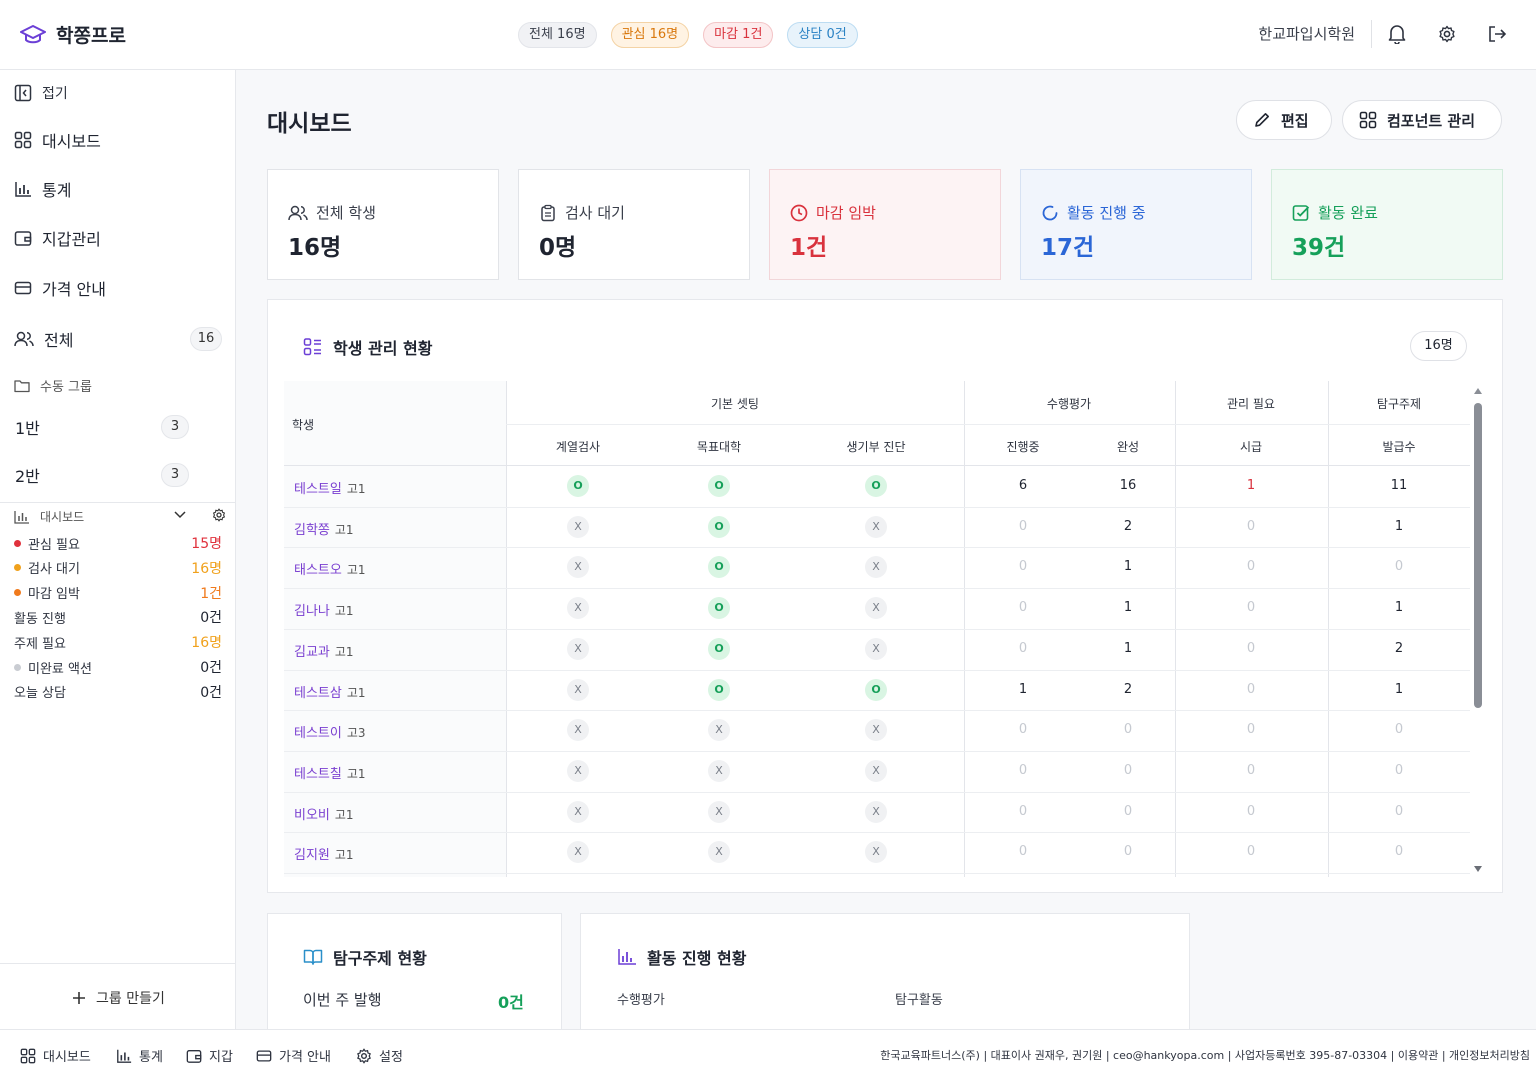  I want to click on table-row: 김학쫑 고1 X O X 0 2 0 1, so click(877, 527).